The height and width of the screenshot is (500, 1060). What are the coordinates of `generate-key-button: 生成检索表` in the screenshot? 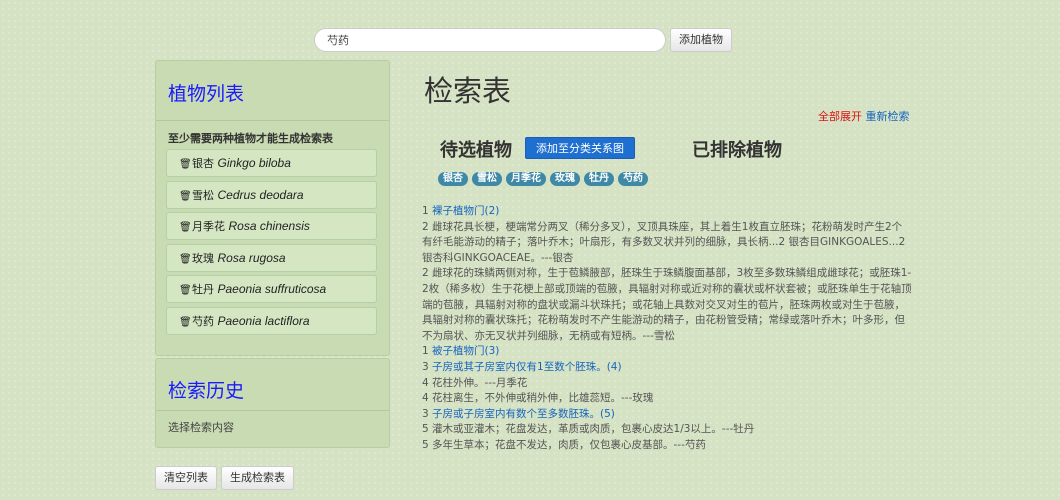 It's located at (257, 478).